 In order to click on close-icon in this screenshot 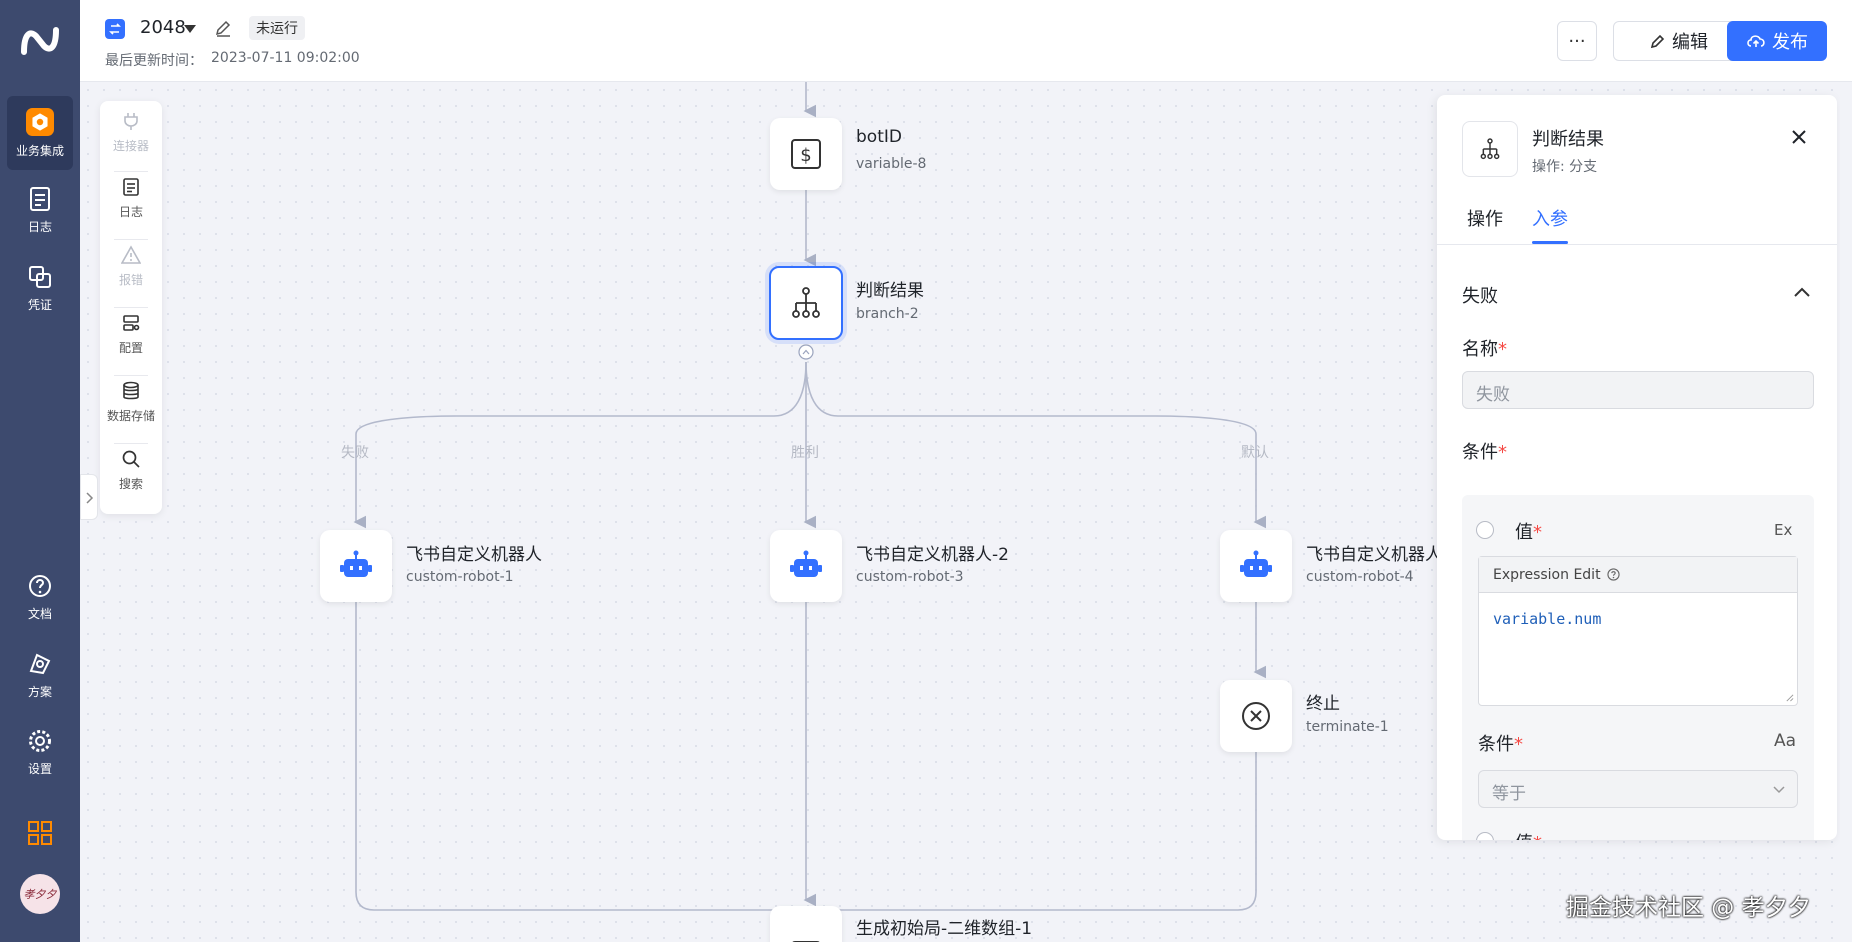, I will do `click(1799, 137)`.